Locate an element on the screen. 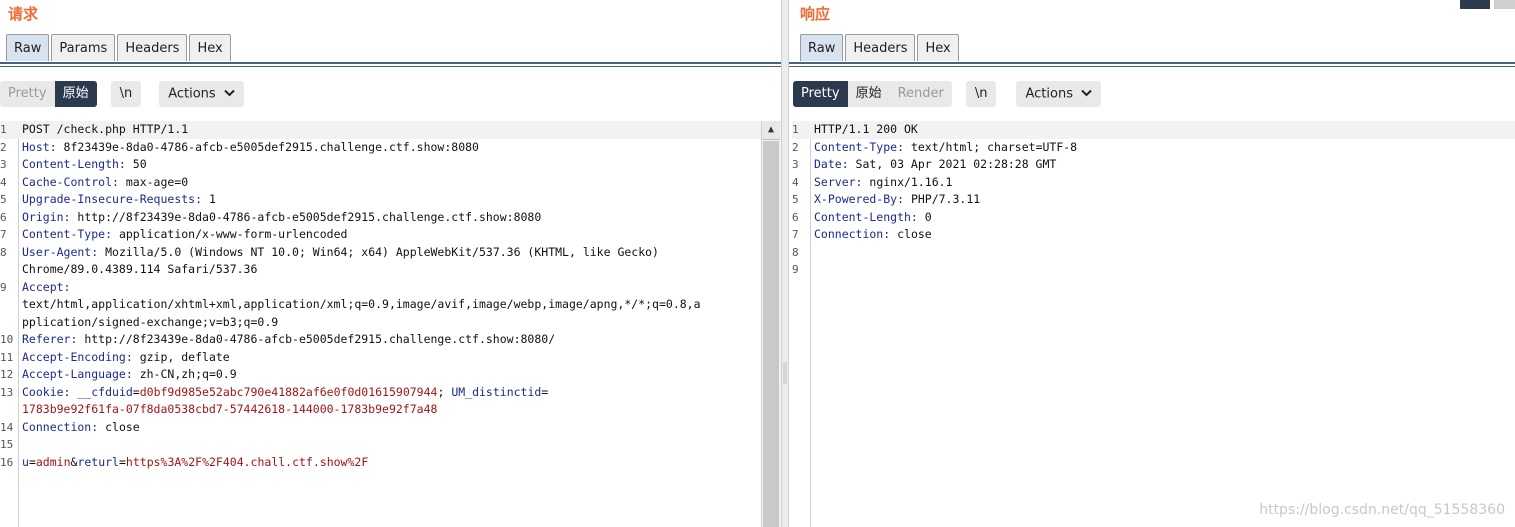  code-line: 3 Date: Sat, 03 Apr 2021 02:28:28 GMT is located at coordinates (1153, 165).